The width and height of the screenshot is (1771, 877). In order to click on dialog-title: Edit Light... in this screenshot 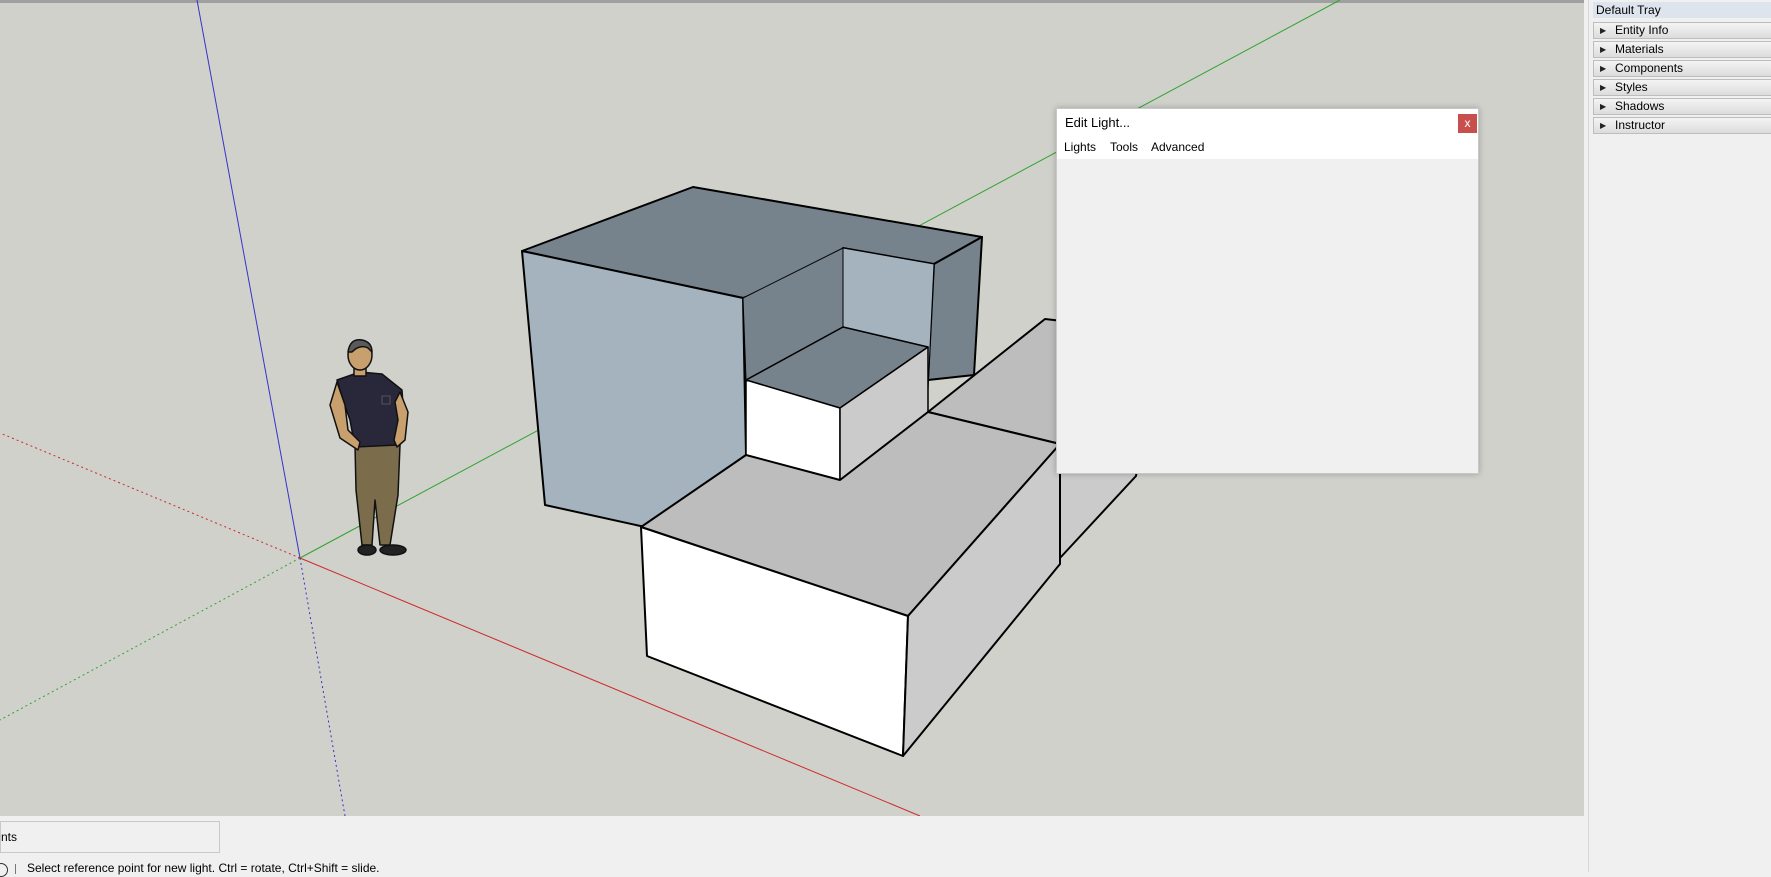, I will do `click(1098, 122)`.